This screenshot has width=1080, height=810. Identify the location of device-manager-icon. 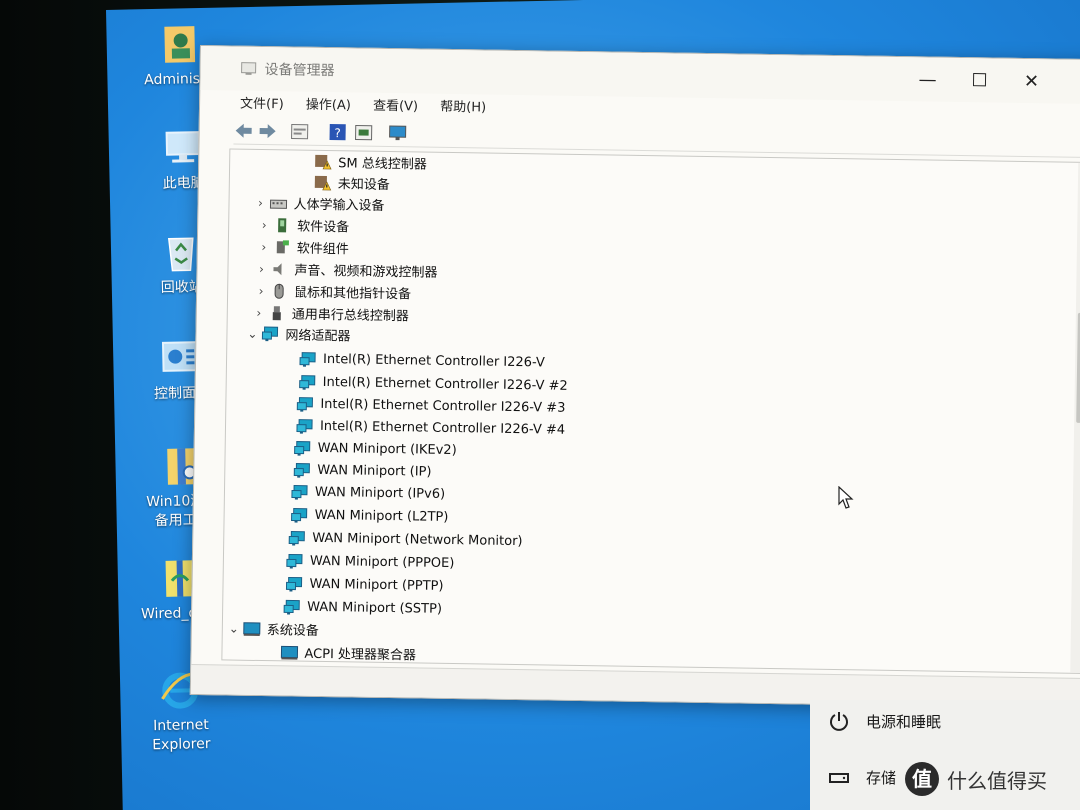
(249, 69).